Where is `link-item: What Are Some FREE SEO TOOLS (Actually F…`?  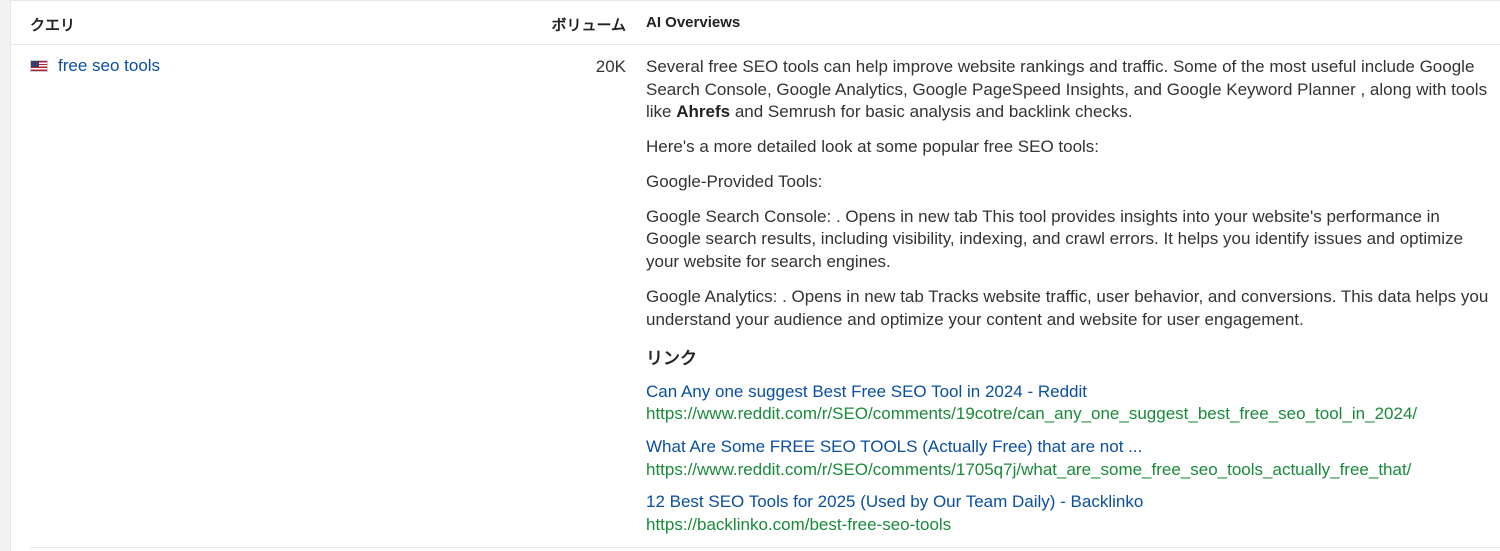
link-item: What Are Some FREE SEO TOOLS (Actually F… is located at coordinates (1068, 458).